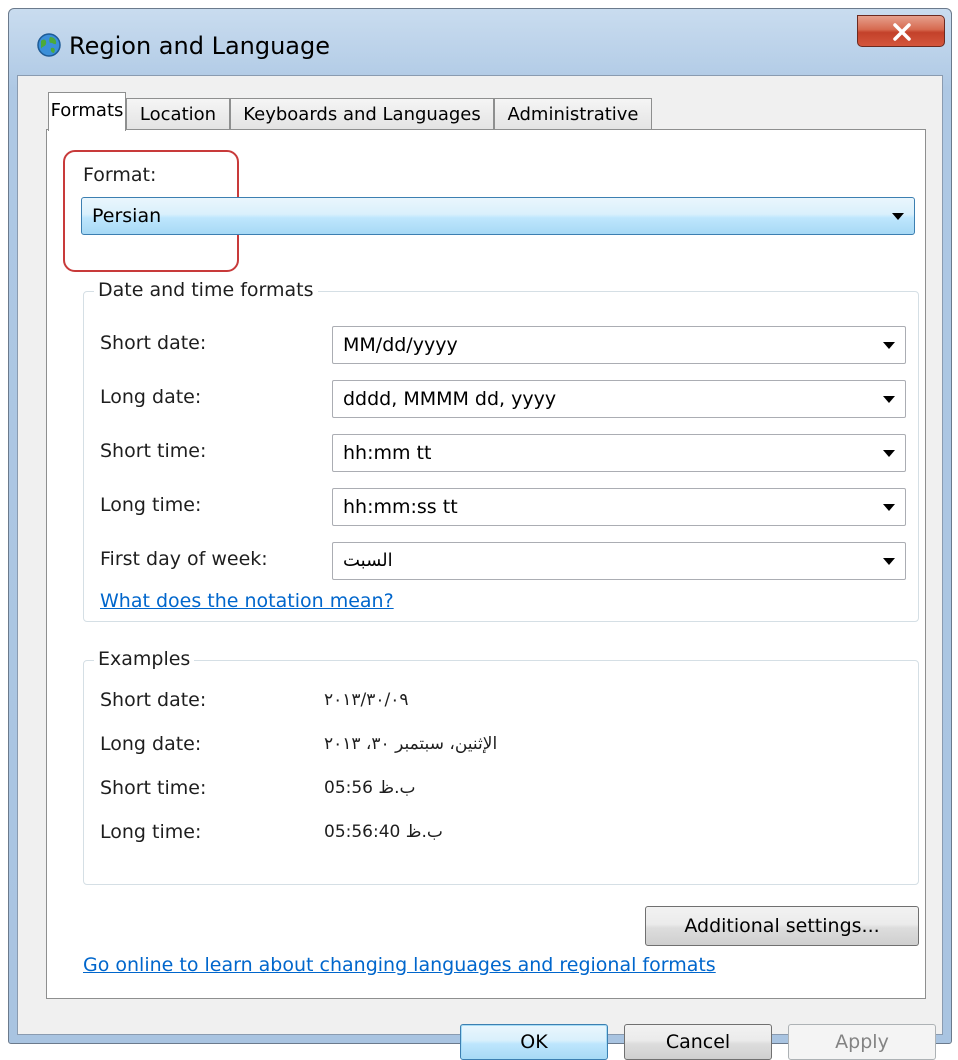 Image resolution: width=958 pixels, height=1060 pixels. What do you see at coordinates (151, 744) in the screenshot?
I see `example-long-date-label: Long date:` at bounding box center [151, 744].